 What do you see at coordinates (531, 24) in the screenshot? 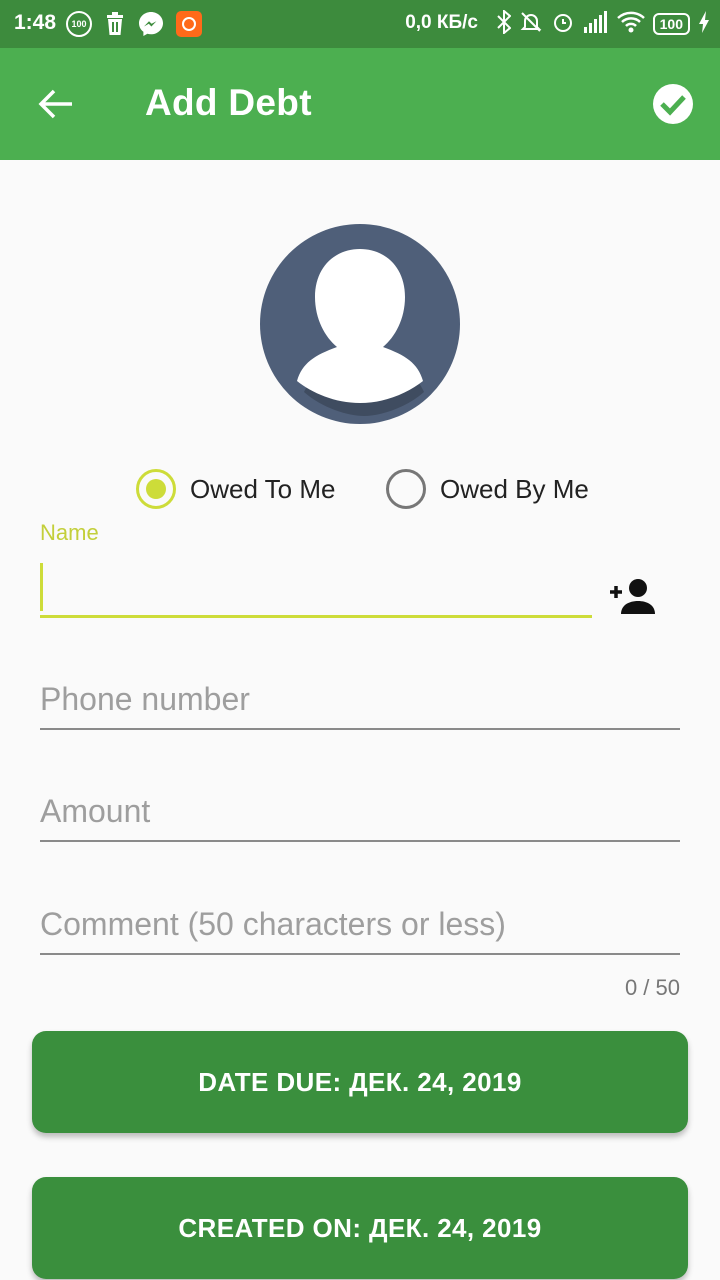
I see `mute-bell-icon` at bounding box center [531, 24].